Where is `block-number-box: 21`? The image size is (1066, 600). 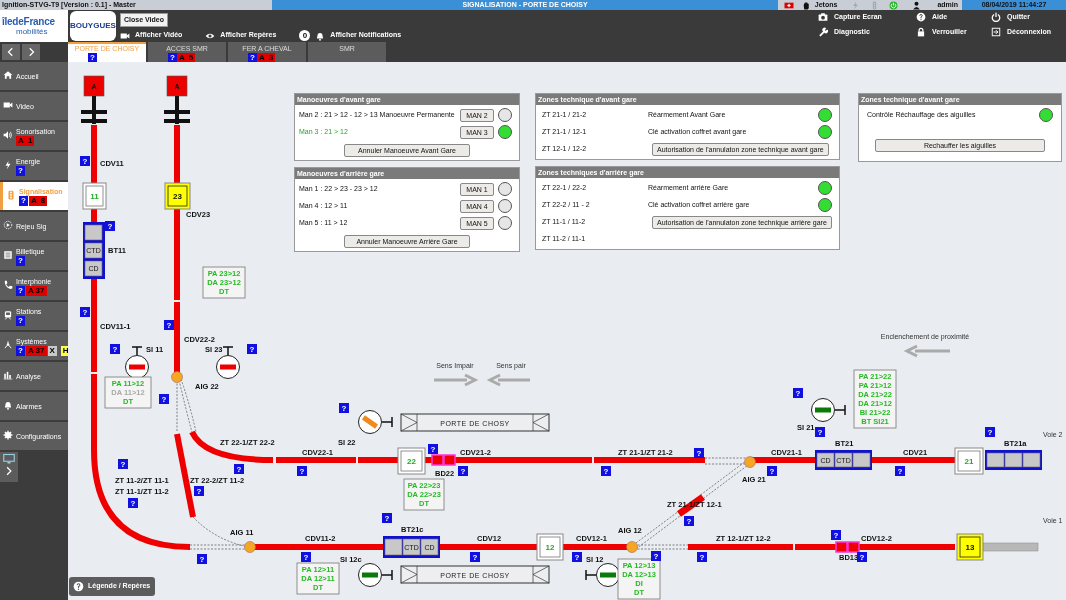
block-number-box: 21 is located at coordinates (969, 461).